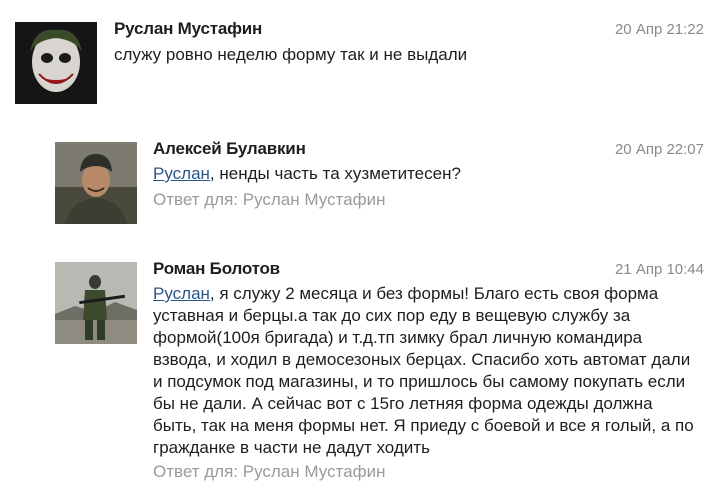  I want to click on joker-avatar, so click(56, 63).